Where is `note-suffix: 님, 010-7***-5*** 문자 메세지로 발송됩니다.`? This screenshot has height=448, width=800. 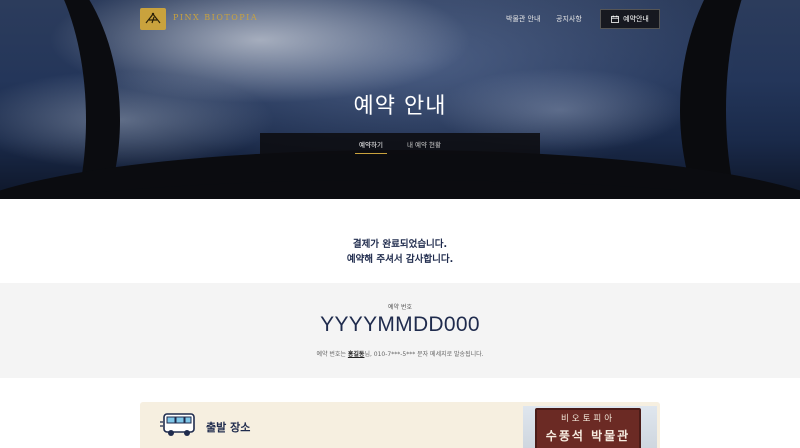 note-suffix: 님, 010-7***-5*** 문자 메세지로 발송됩니다. is located at coordinates (424, 354).